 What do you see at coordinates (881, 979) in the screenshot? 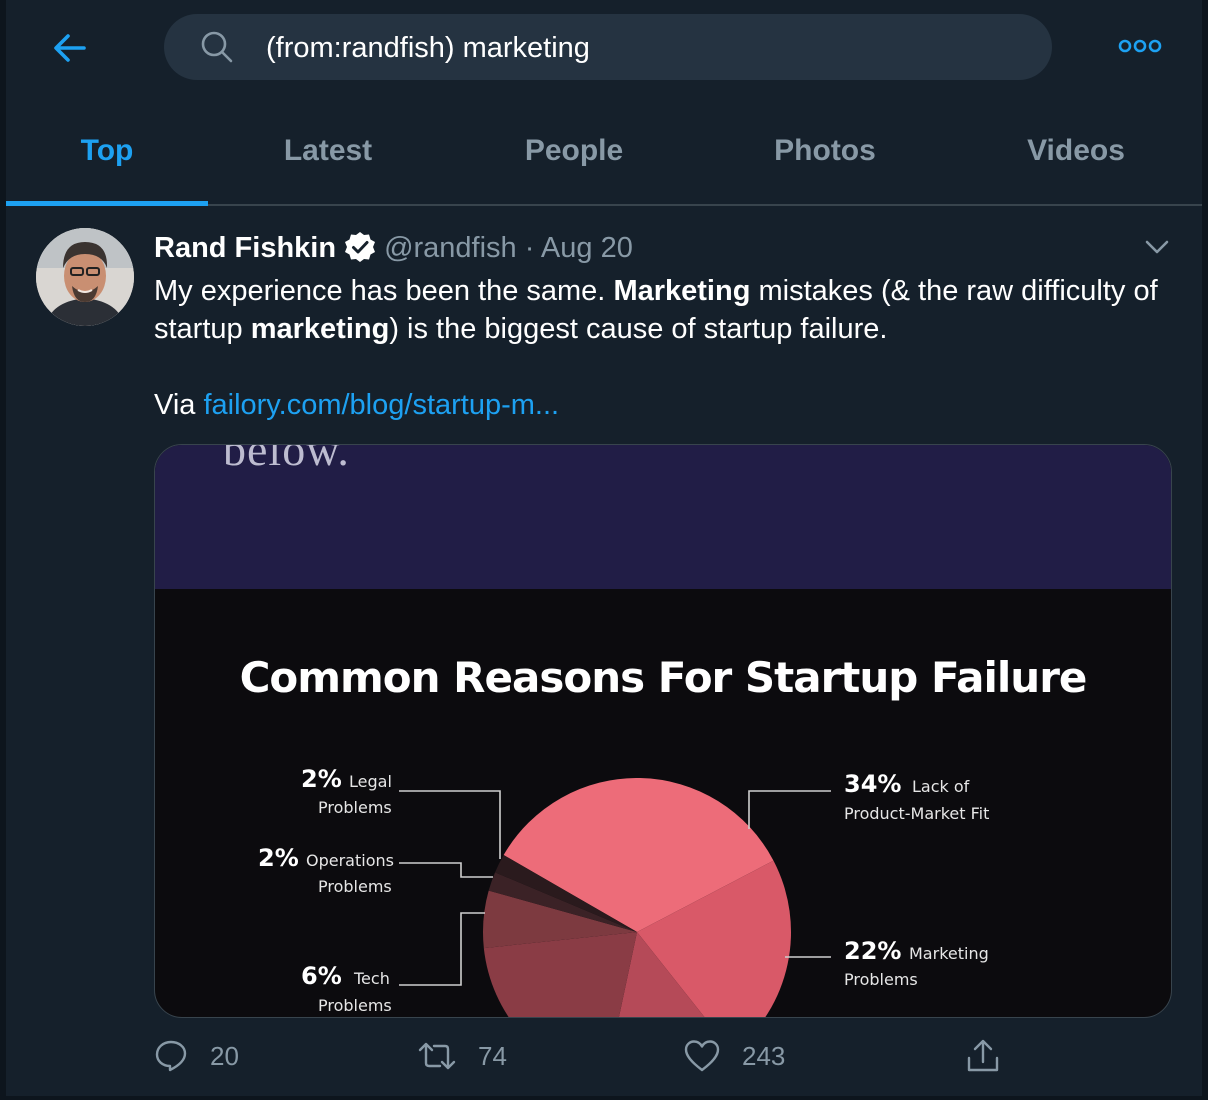
I see `label-sub-marketing: Problems` at bounding box center [881, 979].